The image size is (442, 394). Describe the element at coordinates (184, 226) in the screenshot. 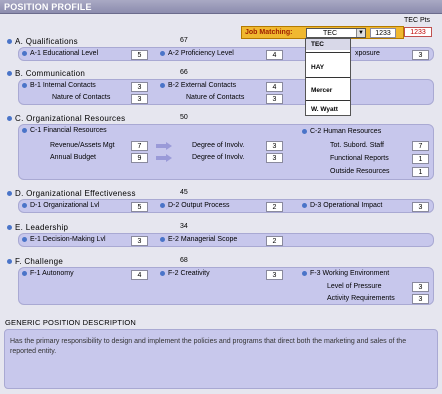

I see `section-e-score: 34` at that location.